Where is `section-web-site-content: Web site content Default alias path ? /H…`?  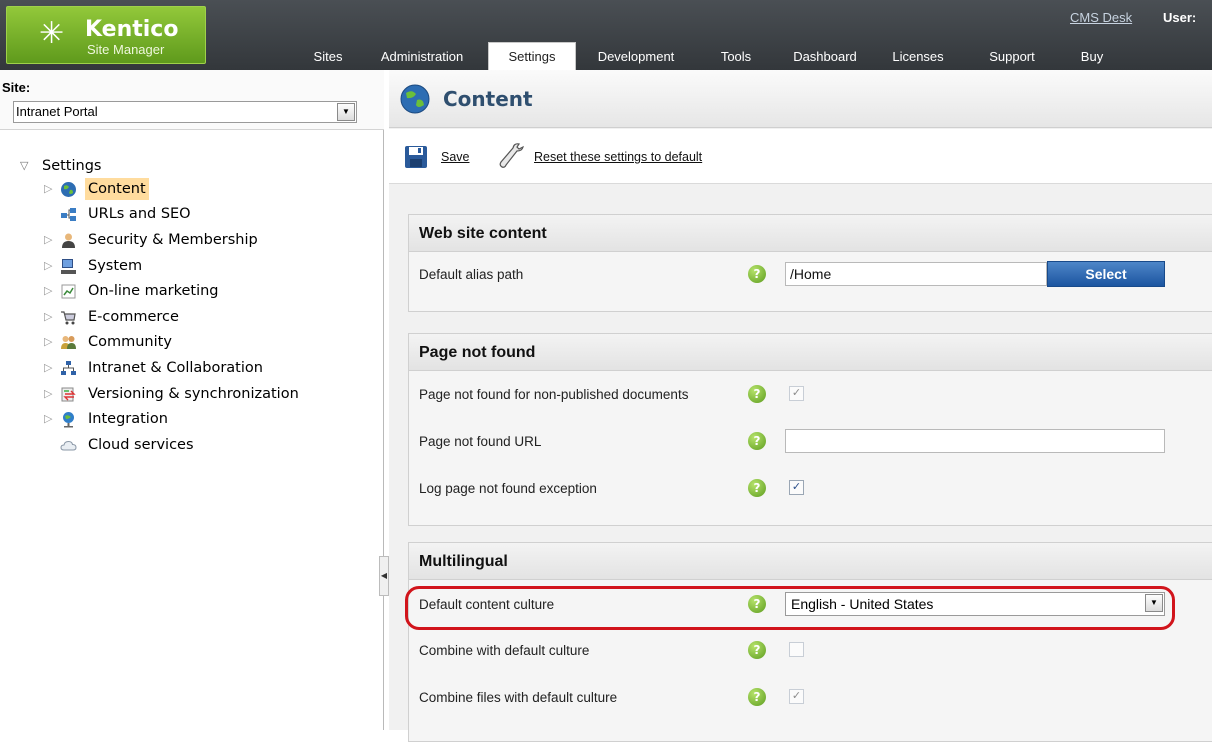 section-web-site-content: Web site content Default alias path ? /H… is located at coordinates (810, 263).